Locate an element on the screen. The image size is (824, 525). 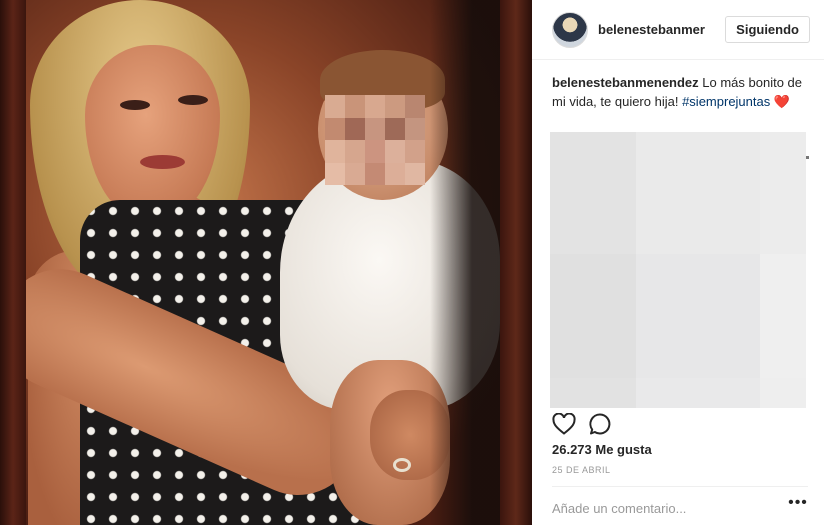
dot-marker is located at coordinates (807, 157).